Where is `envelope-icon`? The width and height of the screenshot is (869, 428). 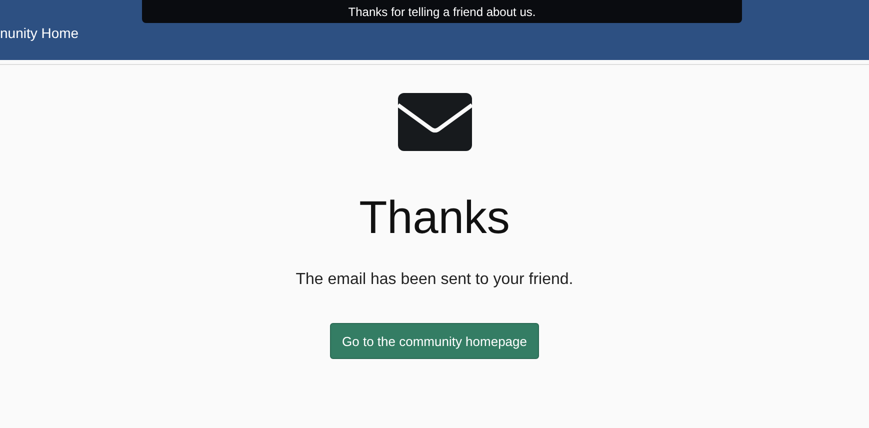
envelope-icon is located at coordinates (435, 122).